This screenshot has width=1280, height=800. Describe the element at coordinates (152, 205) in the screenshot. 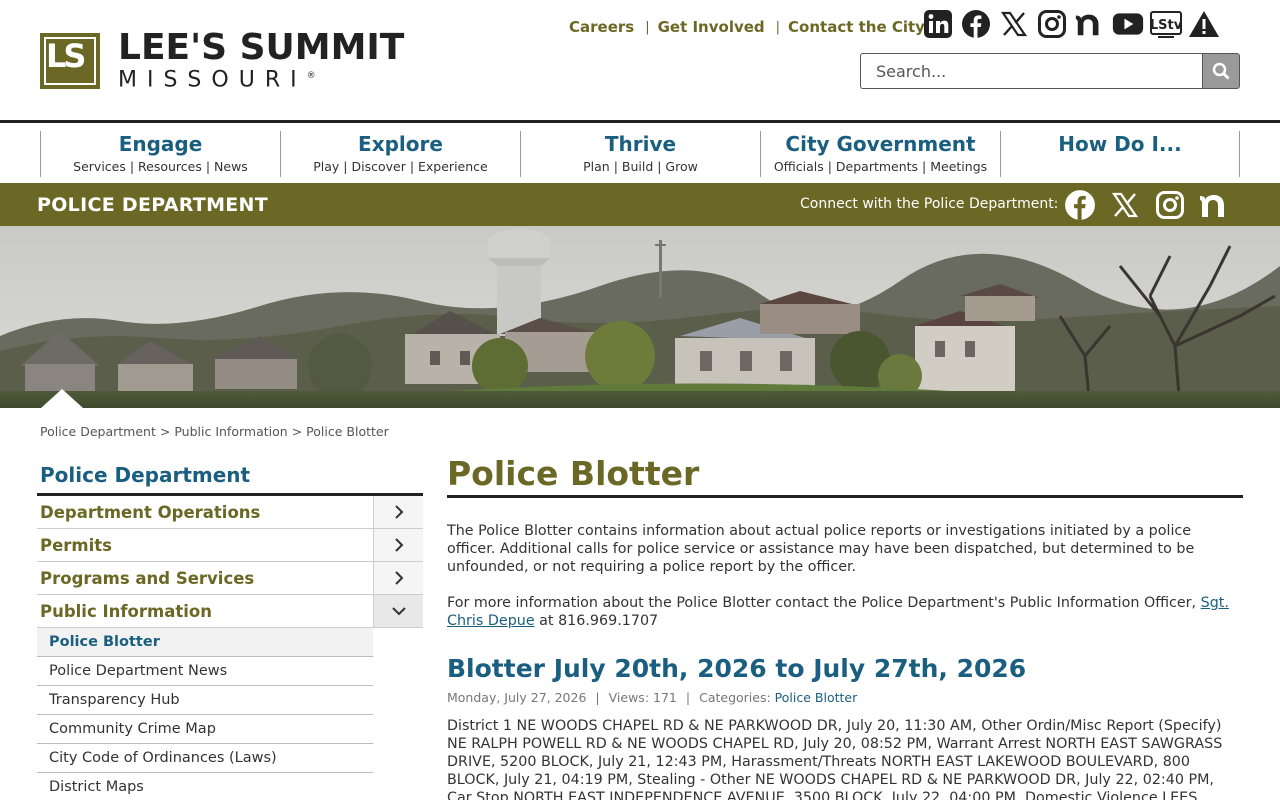

I see `department-title: POLICE DEPARTMENT` at that location.